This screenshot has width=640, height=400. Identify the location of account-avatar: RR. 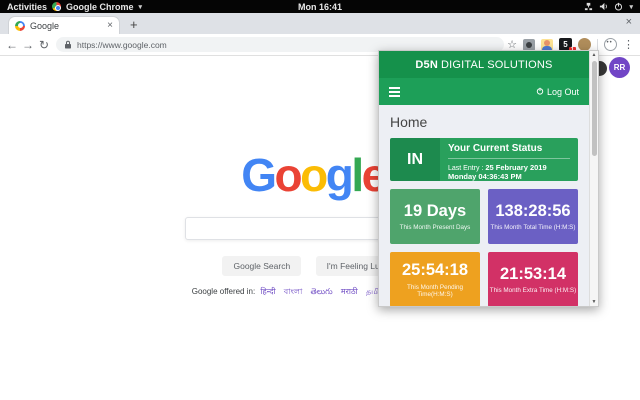
(619, 67).